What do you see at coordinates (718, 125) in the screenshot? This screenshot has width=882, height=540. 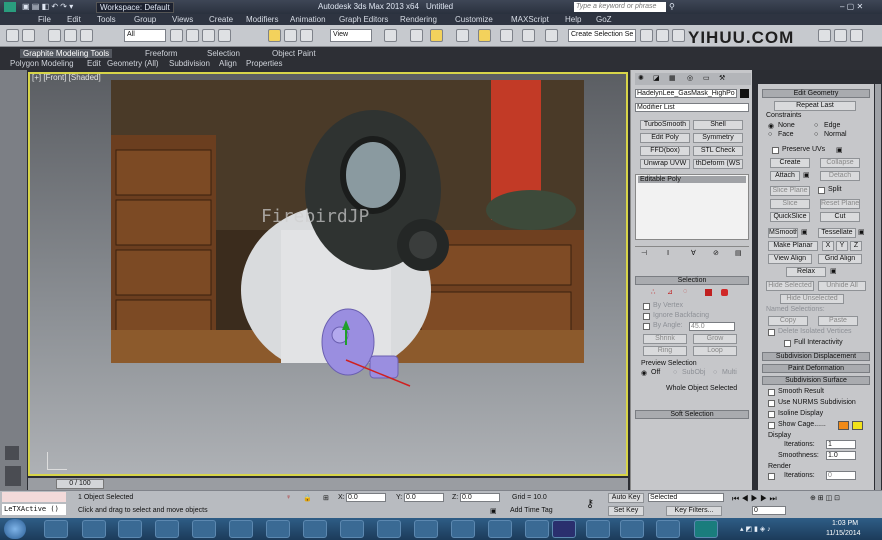 I see `shell-button: Shell` at bounding box center [718, 125].